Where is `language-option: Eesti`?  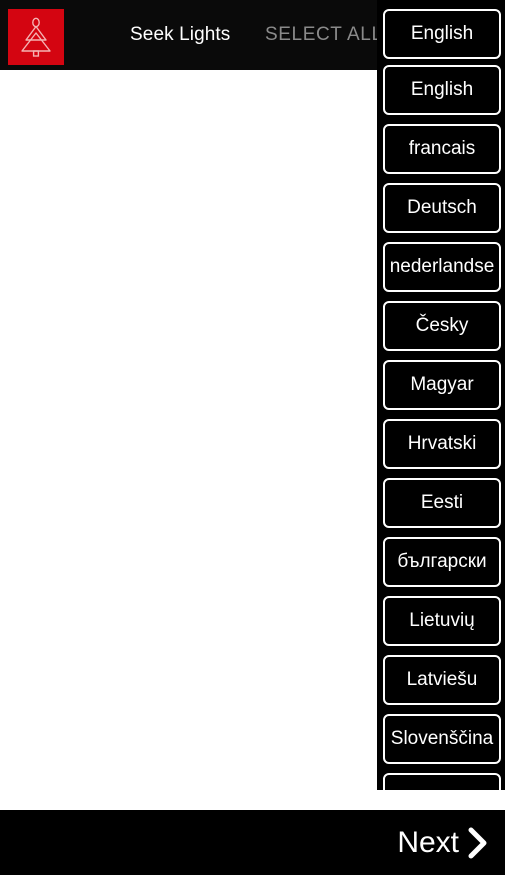
language-option: Eesti is located at coordinates (442, 503).